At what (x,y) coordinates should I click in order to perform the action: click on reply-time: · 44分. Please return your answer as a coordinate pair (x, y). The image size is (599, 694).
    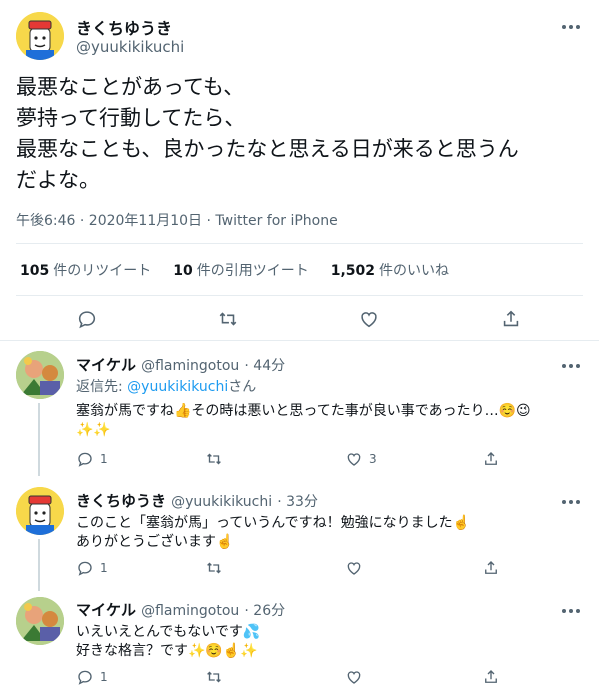
    Looking at the image, I should click on (264, 366).